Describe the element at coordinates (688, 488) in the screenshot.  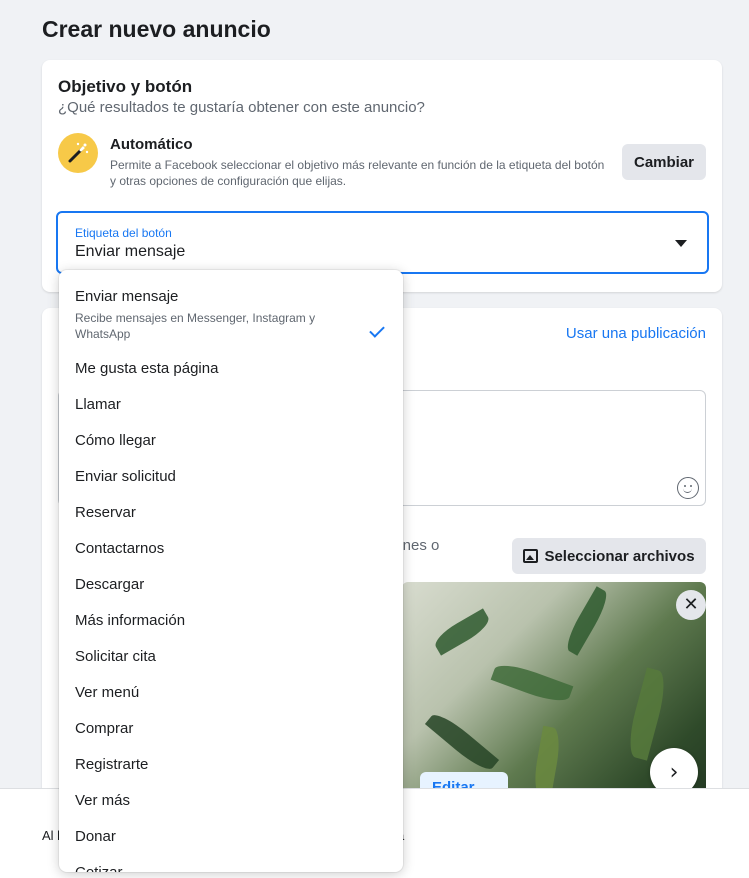
I see `emoji-icon` at that location.